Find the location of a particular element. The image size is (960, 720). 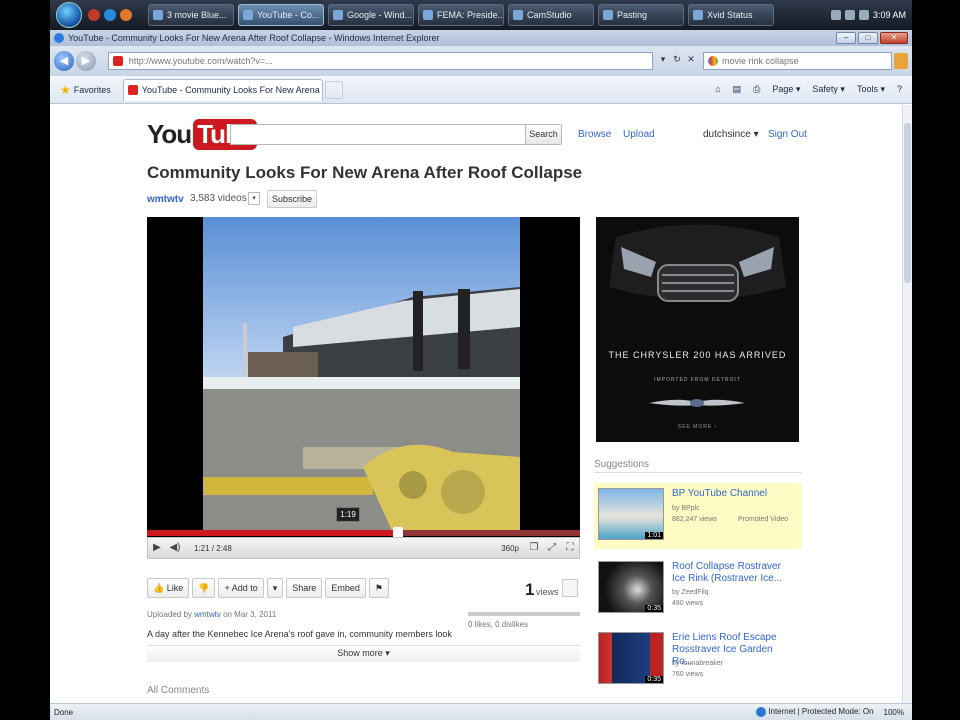

chrysler-wings-logo is located at coordinates (697, 403).